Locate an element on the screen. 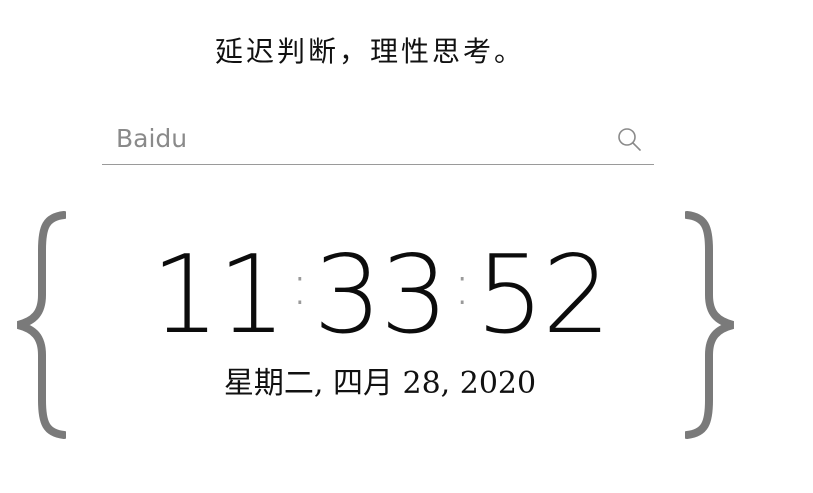  search-icon is located at coordinates (629, 139).